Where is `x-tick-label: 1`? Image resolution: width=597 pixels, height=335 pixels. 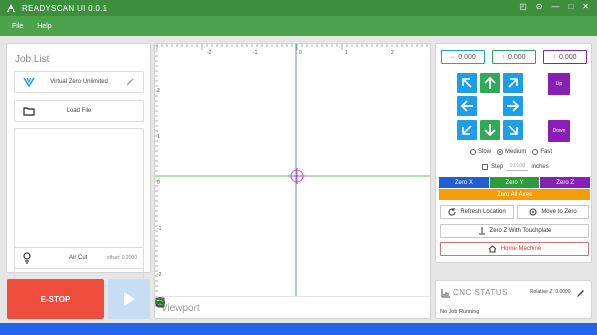
x-tick-label: 1 is located at coordinates (346, 53).